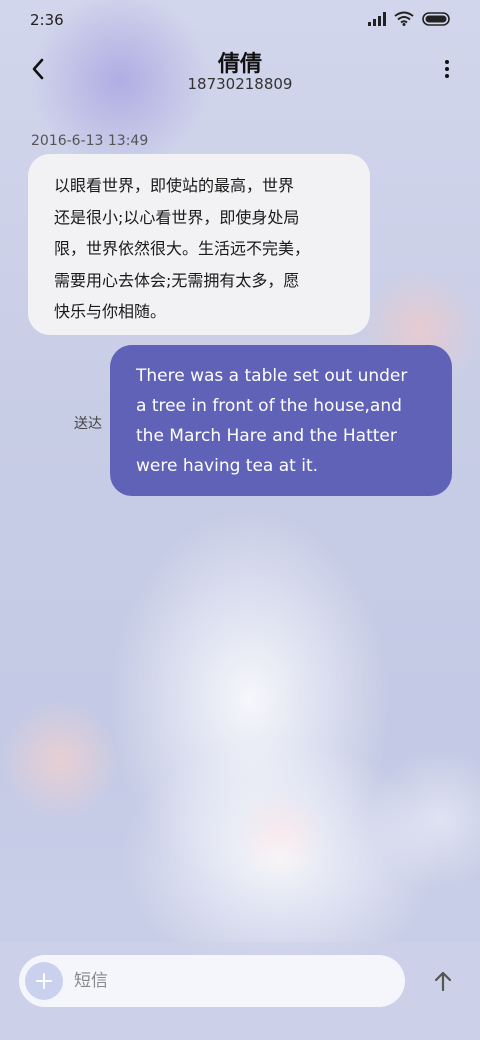 The image size is (480, 1040). Describe the element at coordinates (234, 981) in the screenshot. I see `message-input` at that location.